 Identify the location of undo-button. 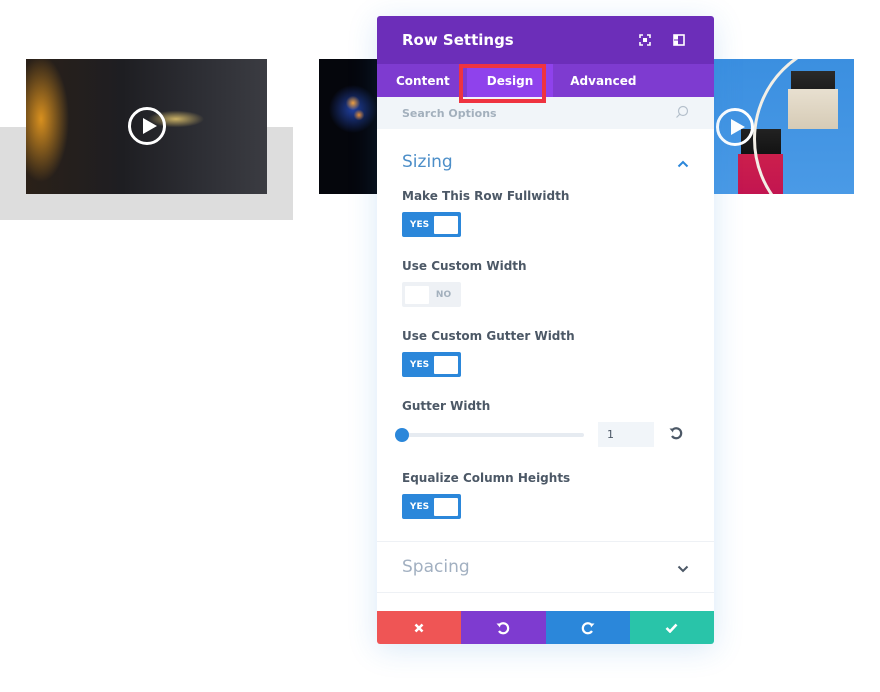
(503, 627).